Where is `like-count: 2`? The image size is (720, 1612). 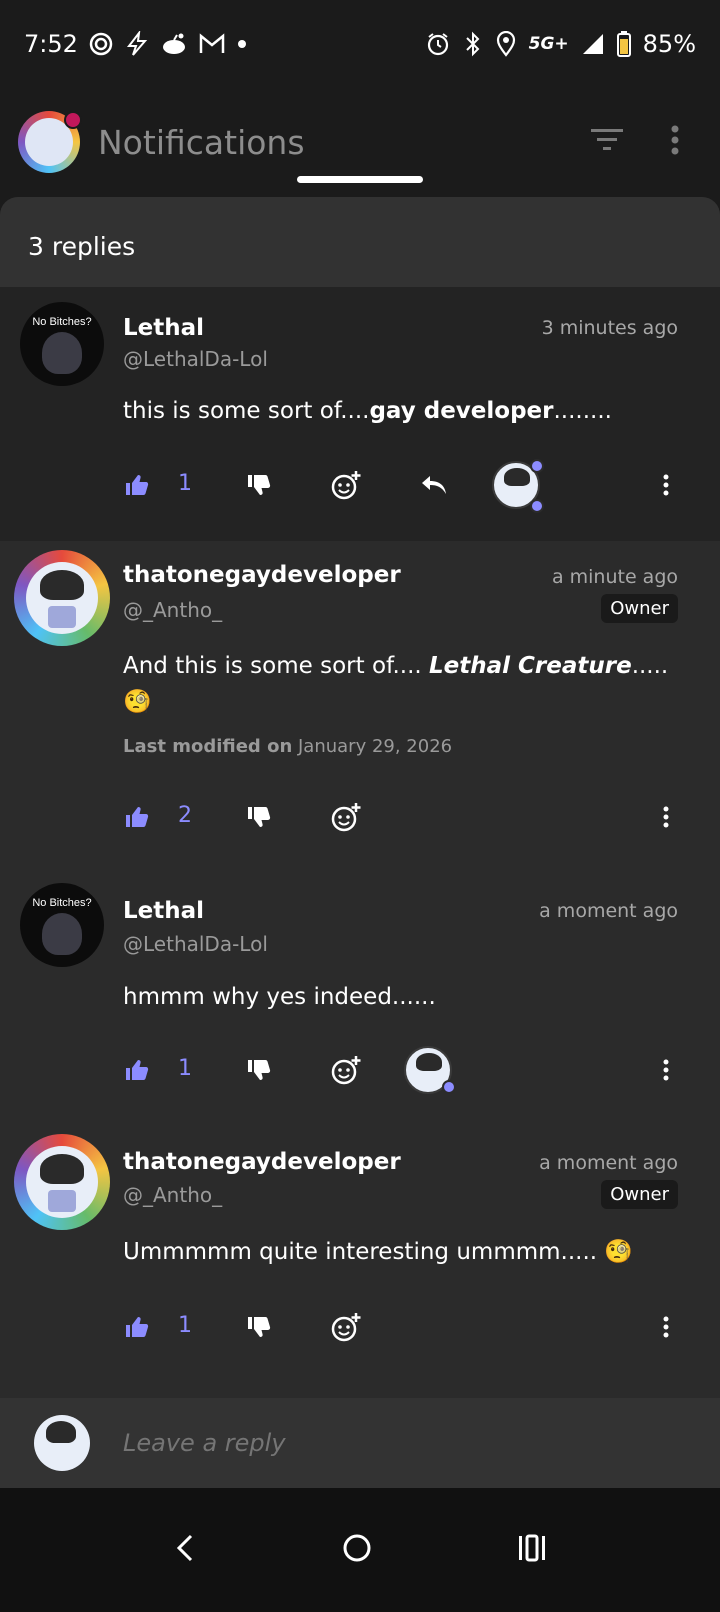
like-count: 2 is located at coordinates (185, 815).